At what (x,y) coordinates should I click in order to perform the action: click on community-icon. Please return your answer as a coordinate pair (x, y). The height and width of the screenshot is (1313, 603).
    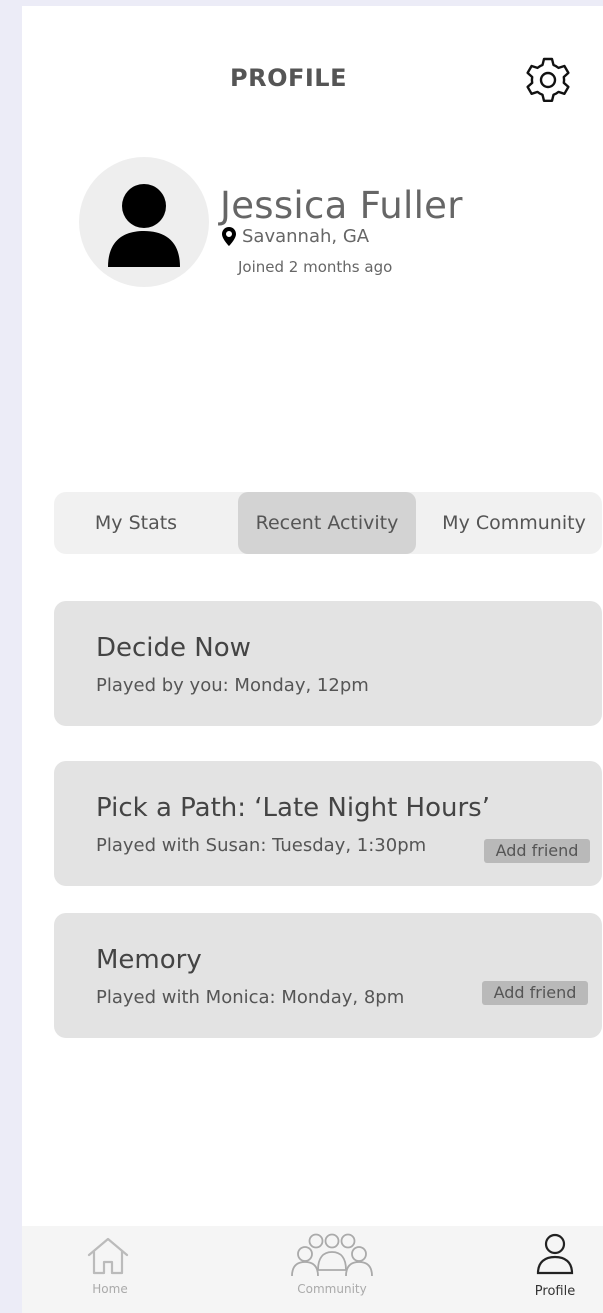
    Looking at the image, I should click on (332, 1255).